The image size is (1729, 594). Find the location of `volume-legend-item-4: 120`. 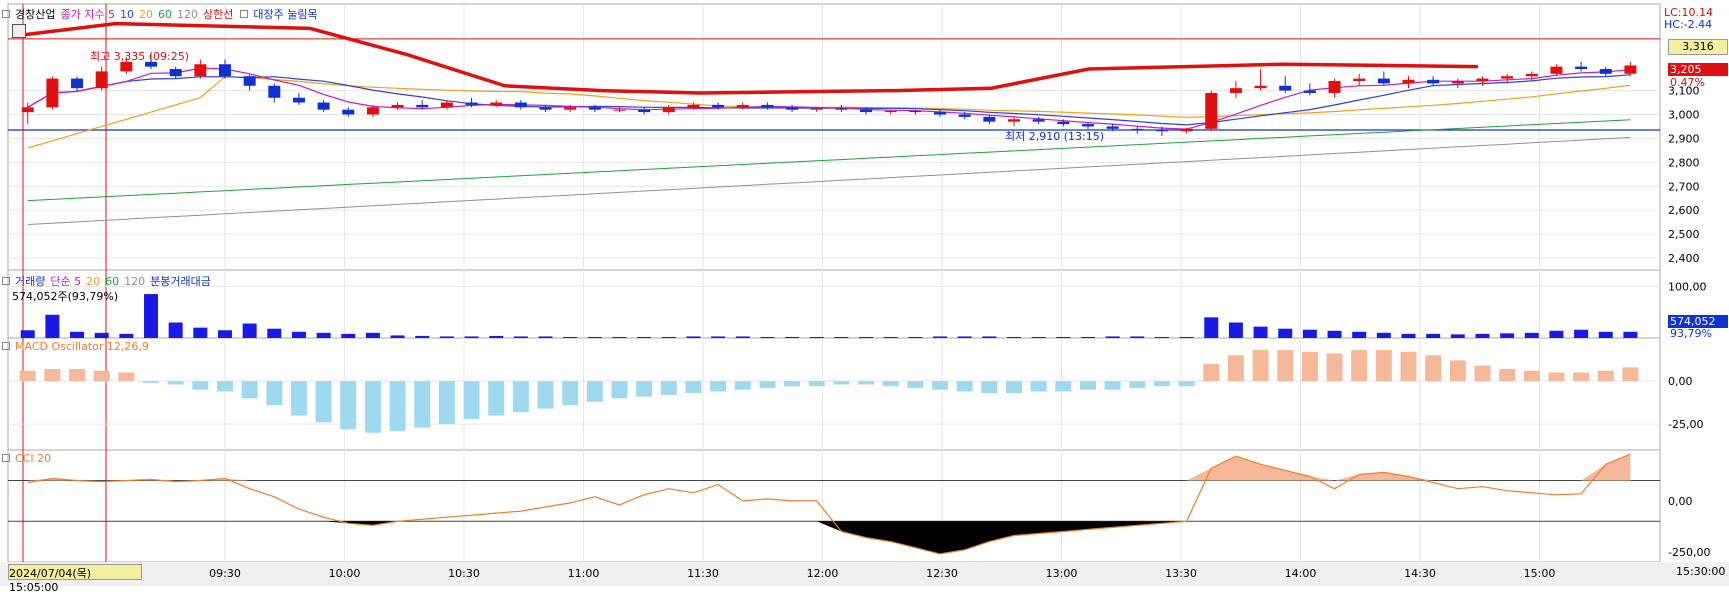

volume-legend-item-4: 120 is located at coordinates (134, 281).